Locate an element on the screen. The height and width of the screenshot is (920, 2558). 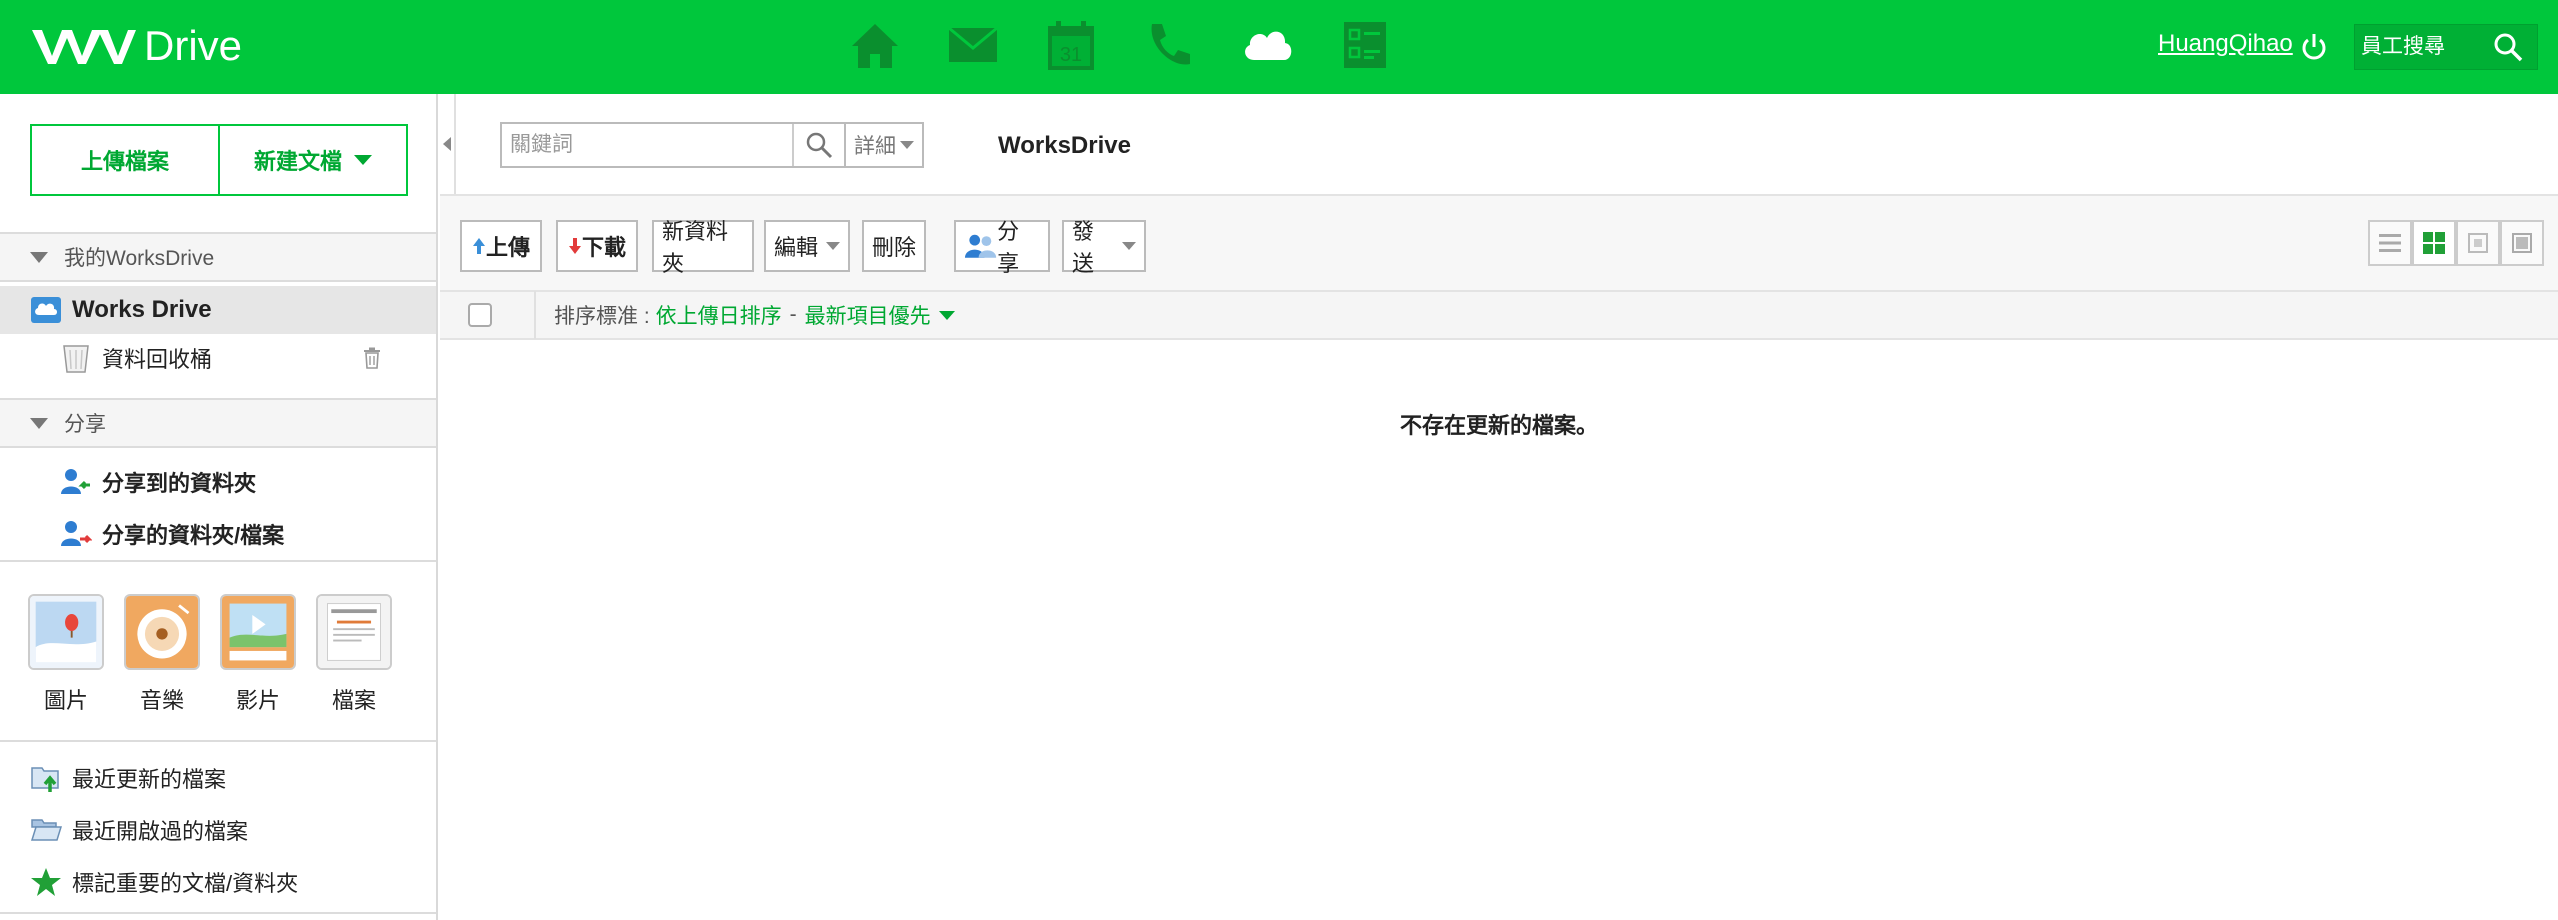
sort-bar: 排序標准 : 依上傳日排序 - 最新項目優先 is located at coordinates (1499, 315).